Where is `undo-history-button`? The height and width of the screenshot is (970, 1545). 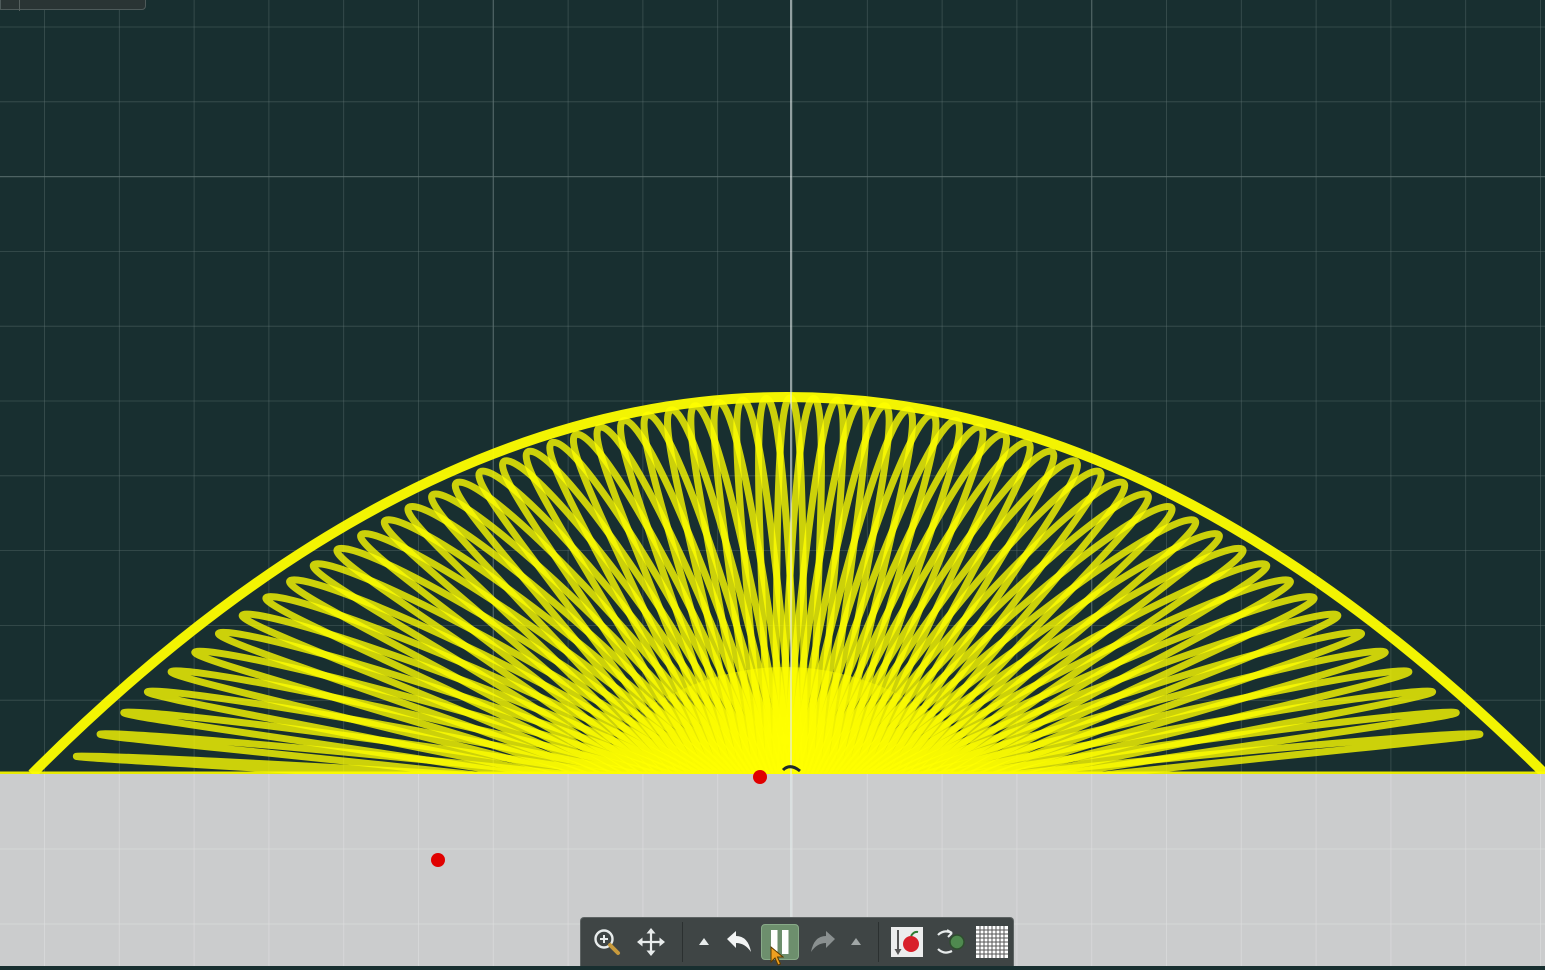
undo-history-button is located at coordinates (704, 942).